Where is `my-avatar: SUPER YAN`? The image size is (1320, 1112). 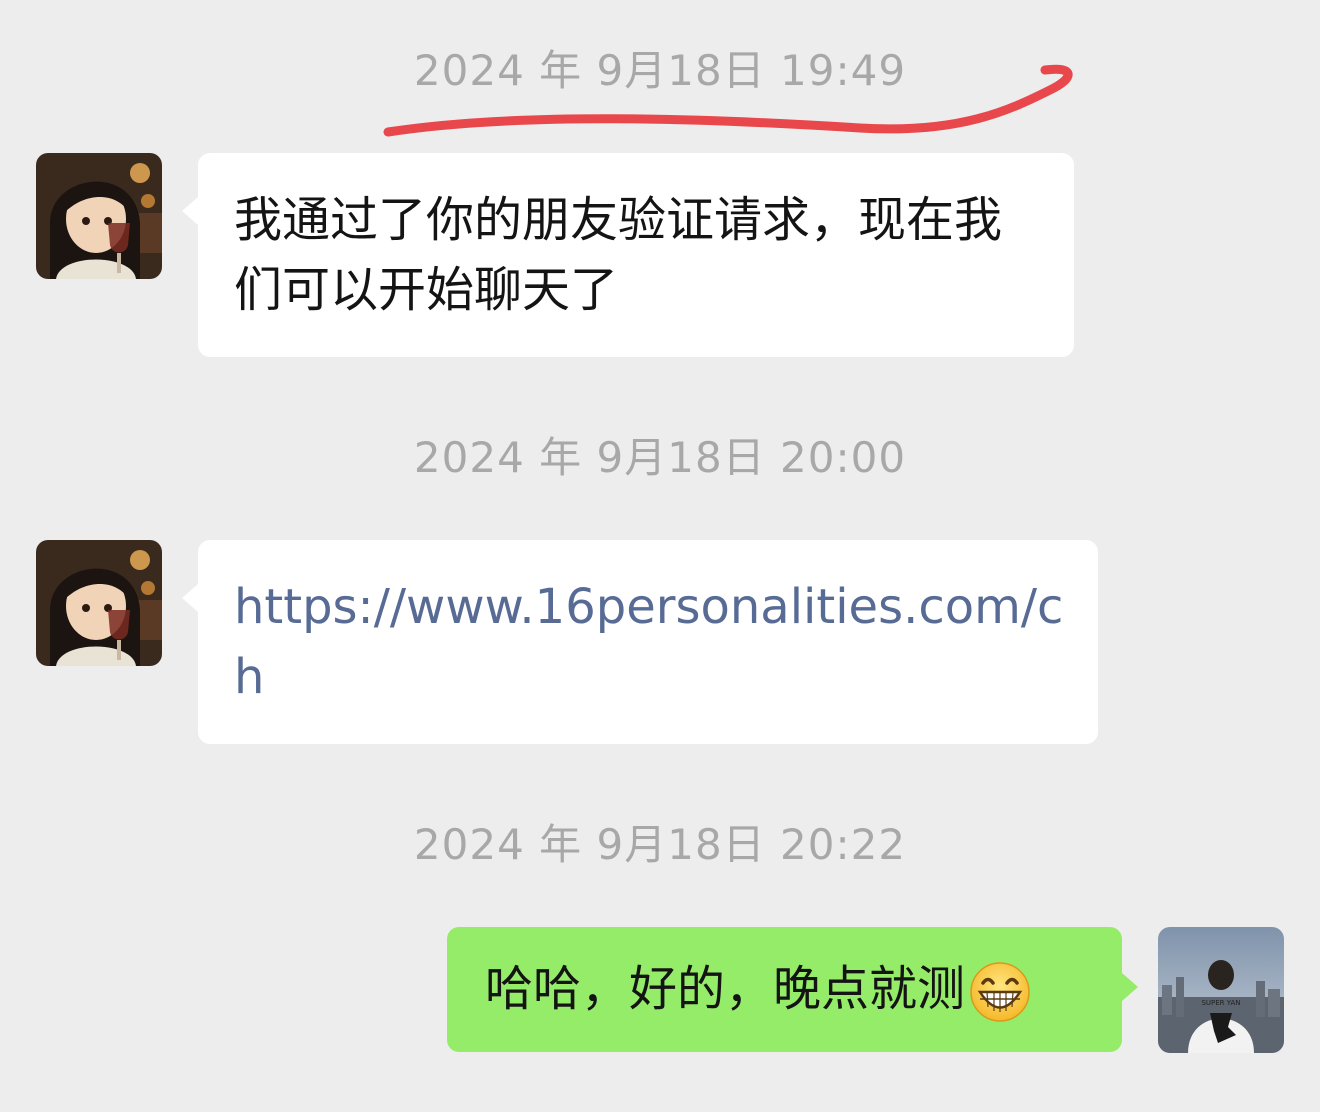 my-avatar: SUPER YAN is located at coordinates (1221, 990).